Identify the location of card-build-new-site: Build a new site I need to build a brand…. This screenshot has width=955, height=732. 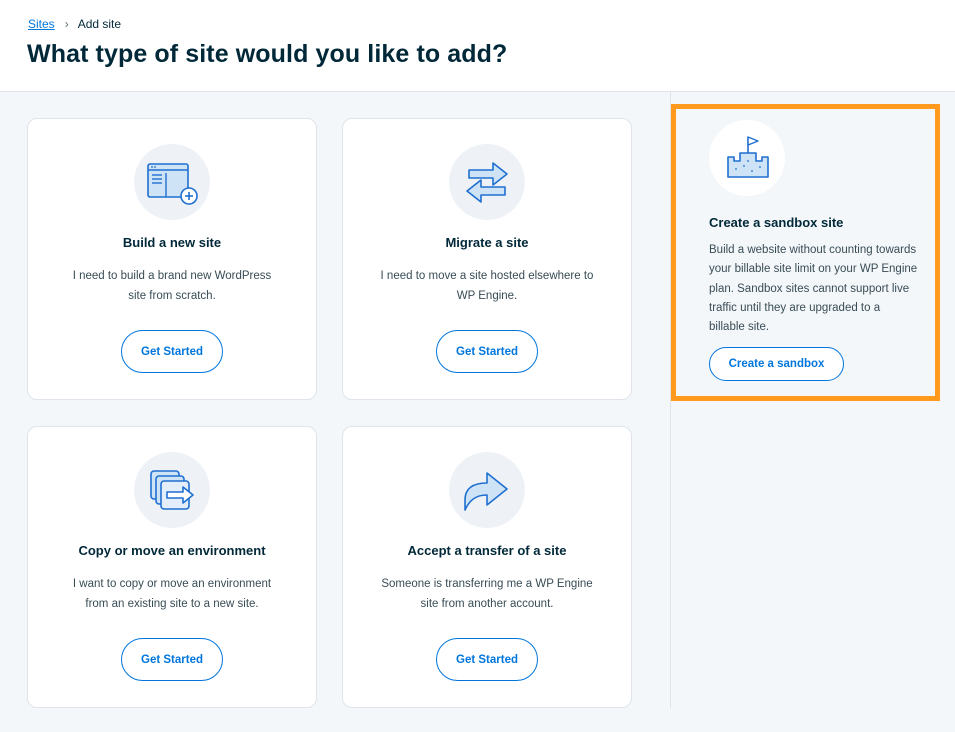
(172, 259).